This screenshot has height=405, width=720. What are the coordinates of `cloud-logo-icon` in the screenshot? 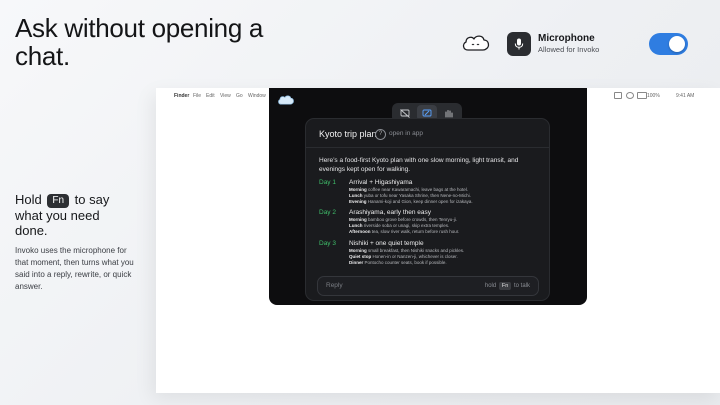 It's located at (476, 43).